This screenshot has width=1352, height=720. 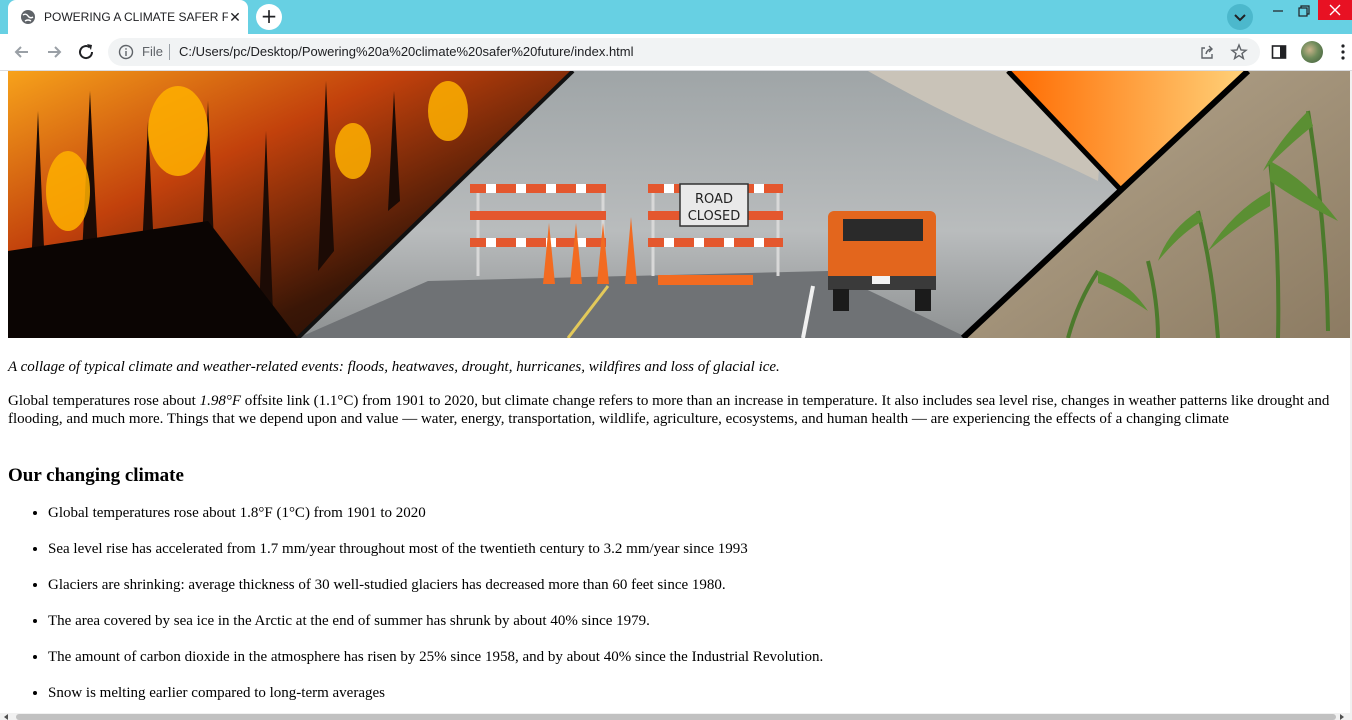 What do you see at coordinates (714, 199) in the screenshot?
I see `road-sign-line-1: ROAD` at bounding box center [714, 199].